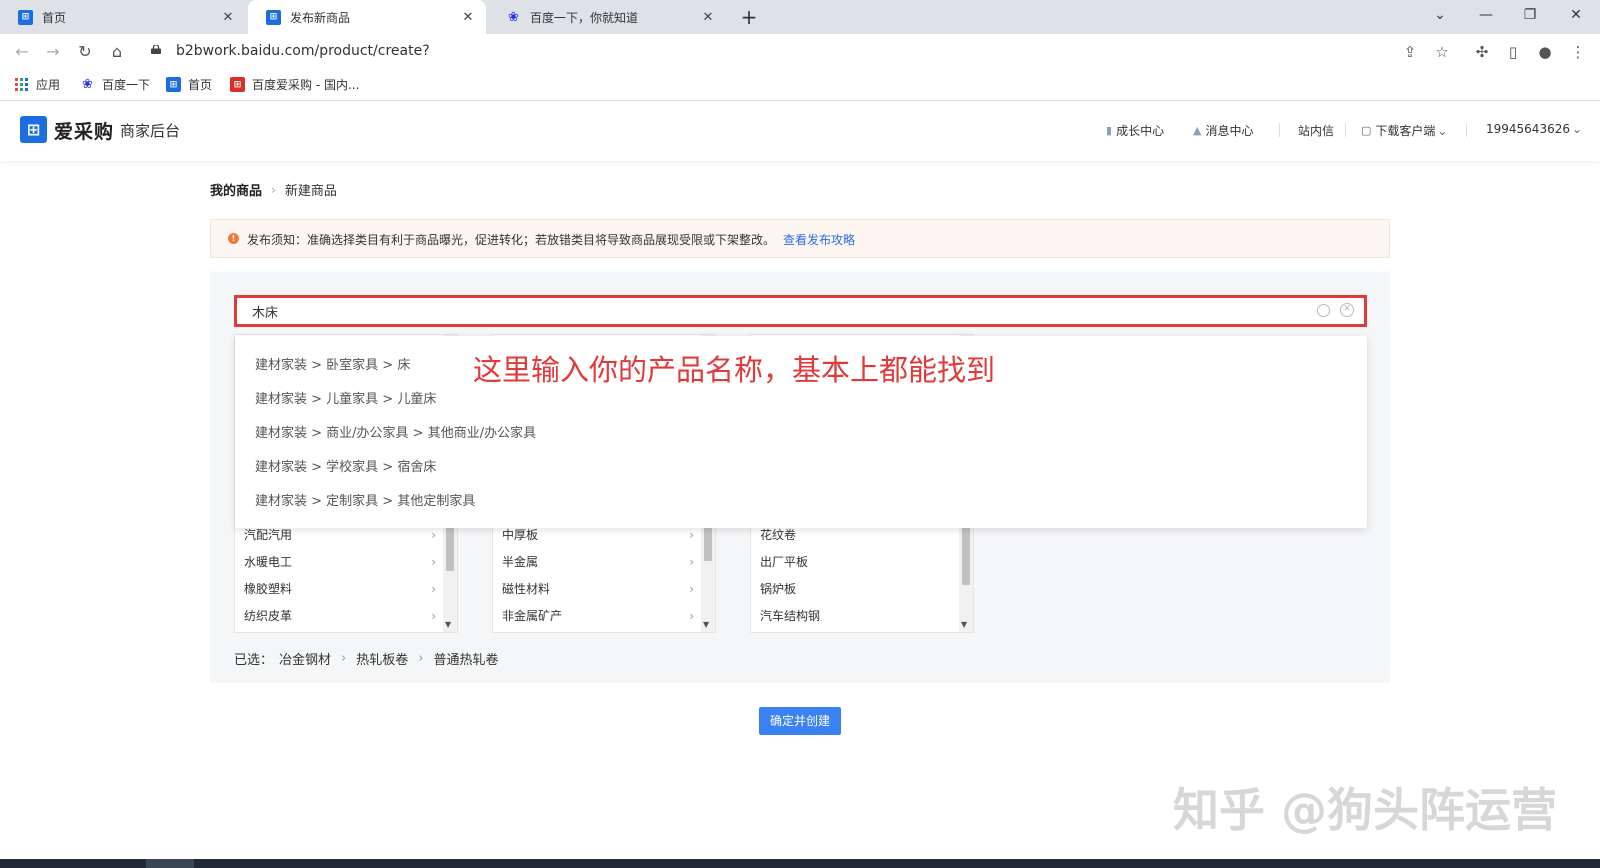 The width and height of the screenshot is (1600, 868). Describe the element at coordinates (22, 52) in the screenshot. I see `back-arrow-icon: ←` at that location.